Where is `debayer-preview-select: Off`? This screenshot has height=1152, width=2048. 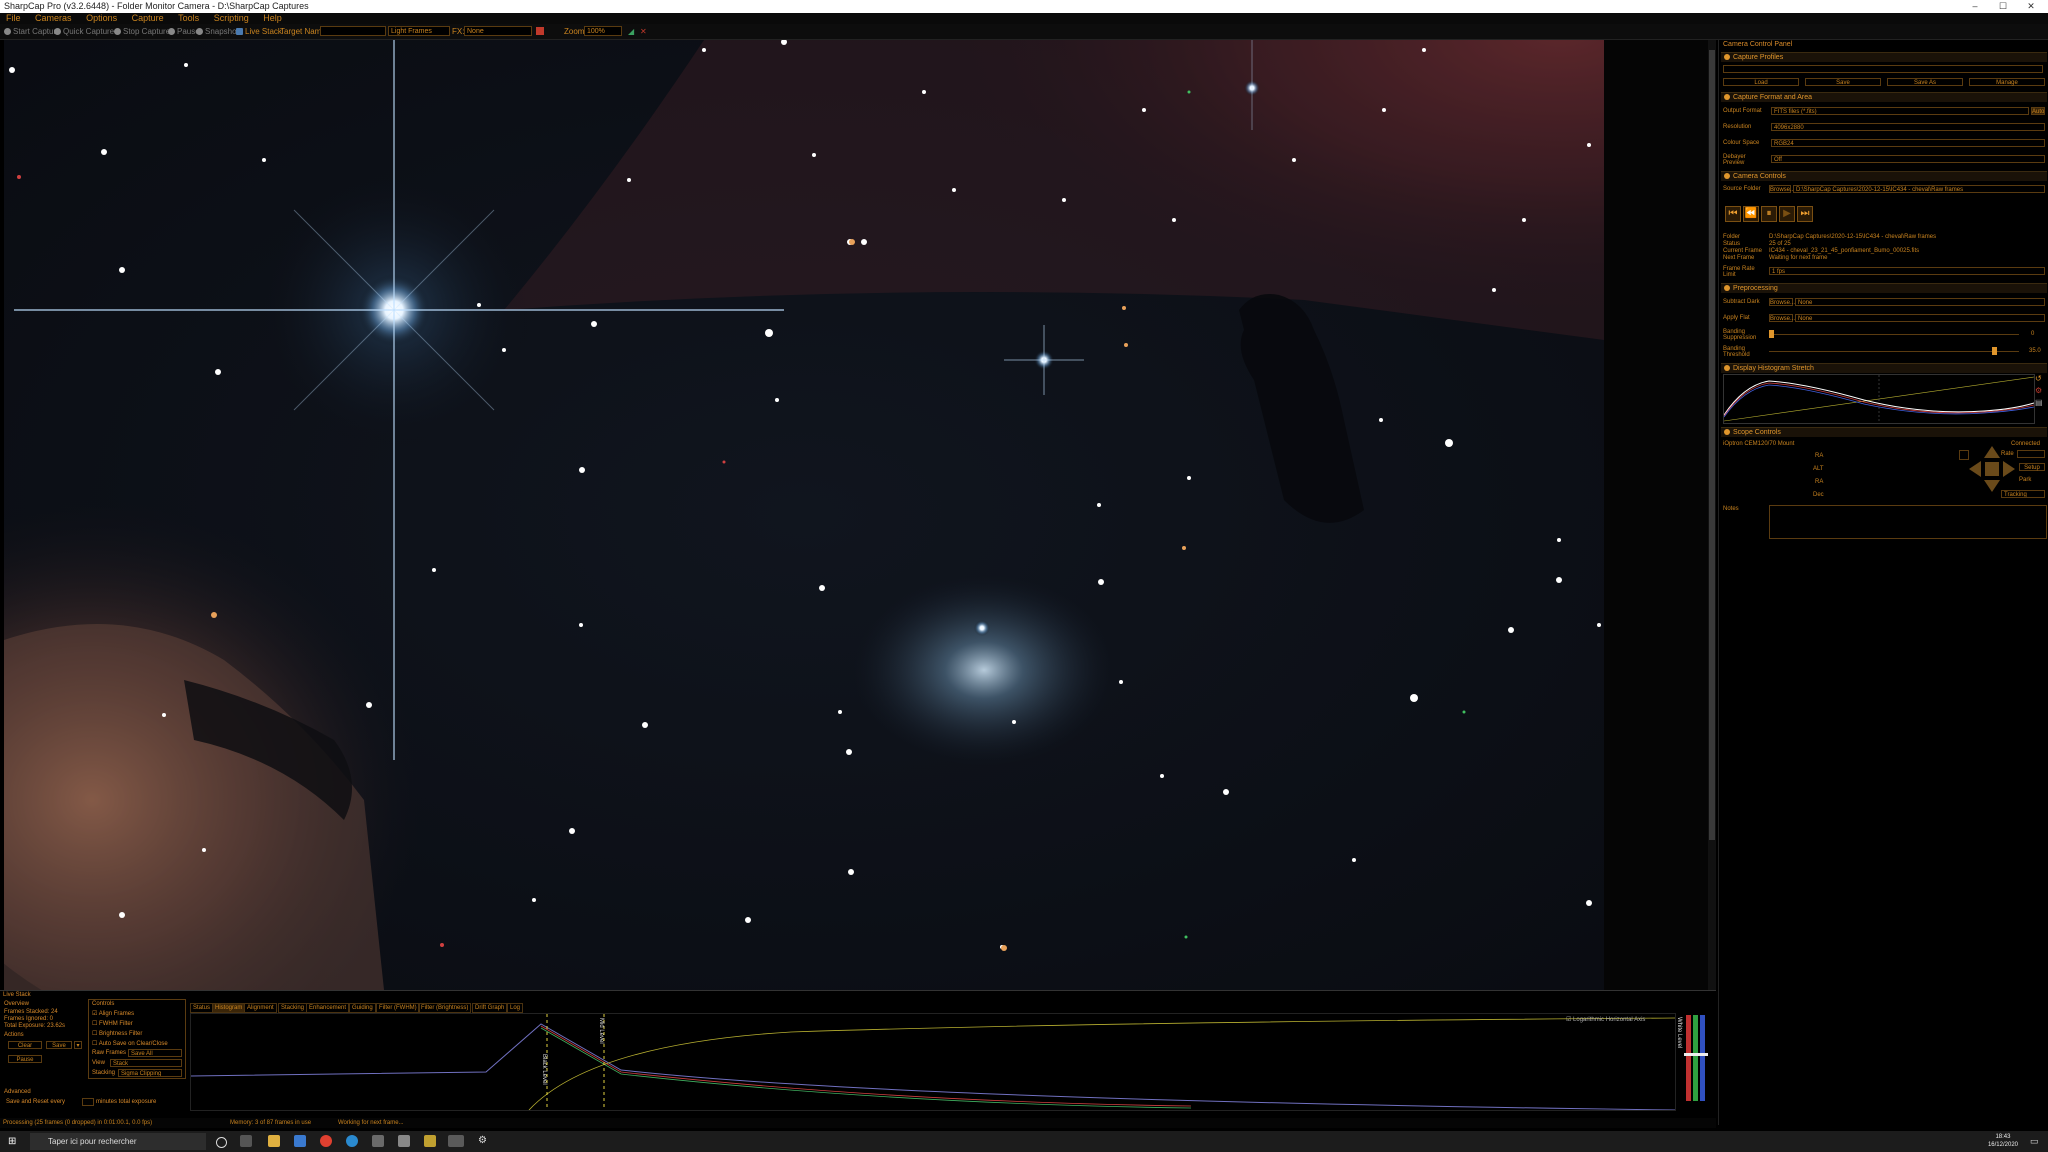
debayer-preview-select: Off is located at coordinates (1908, 159).